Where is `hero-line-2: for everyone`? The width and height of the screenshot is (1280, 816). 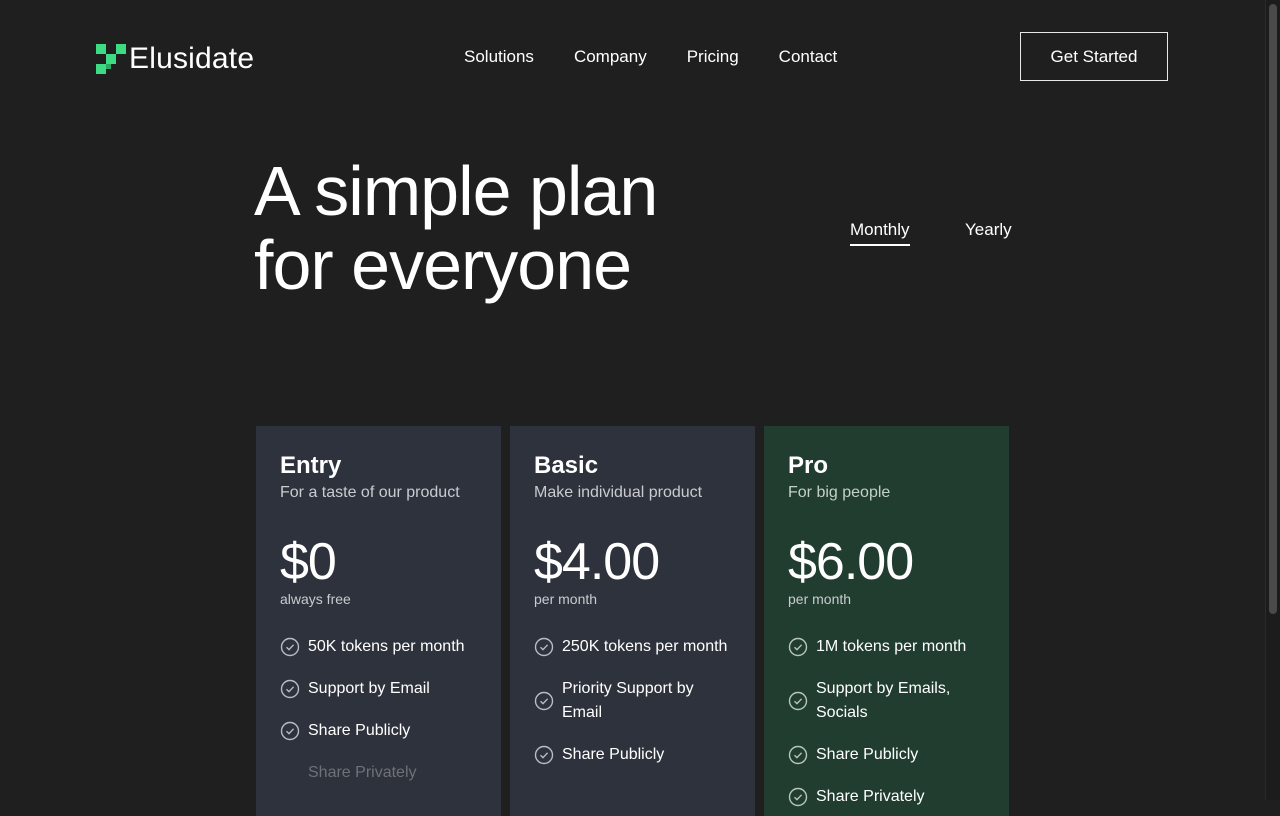 hero-line-2: for everyone is located at coordinates (443, 265).